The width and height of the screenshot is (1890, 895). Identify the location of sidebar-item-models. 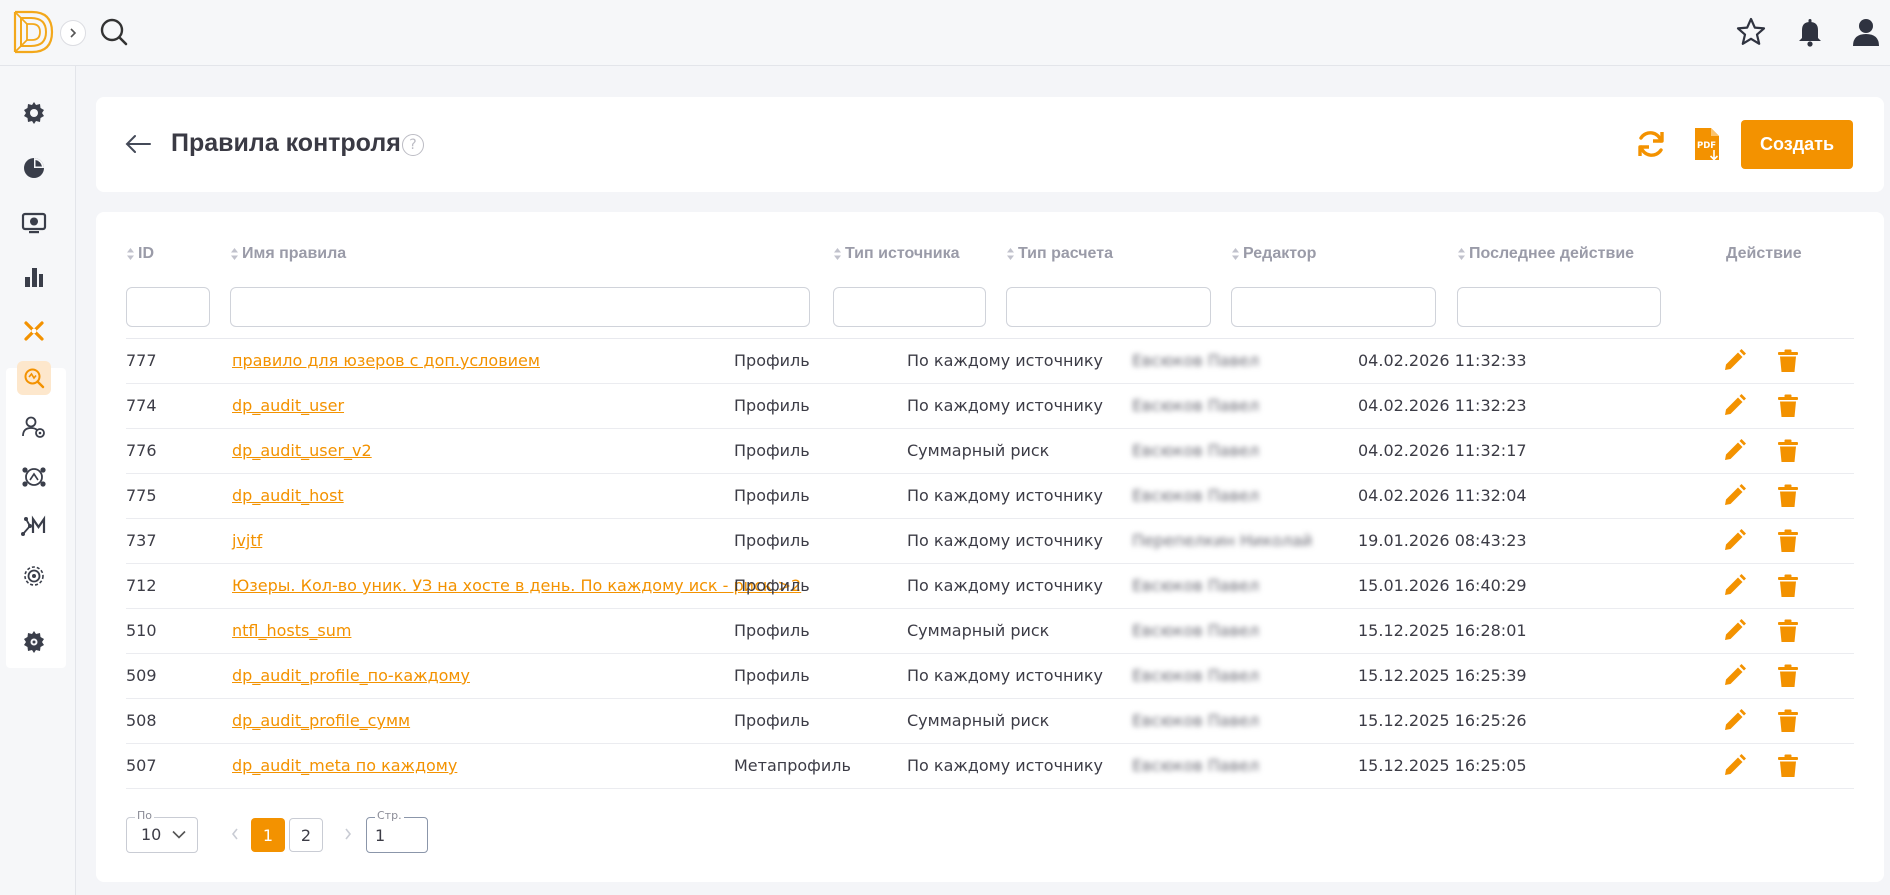
(34, 526).